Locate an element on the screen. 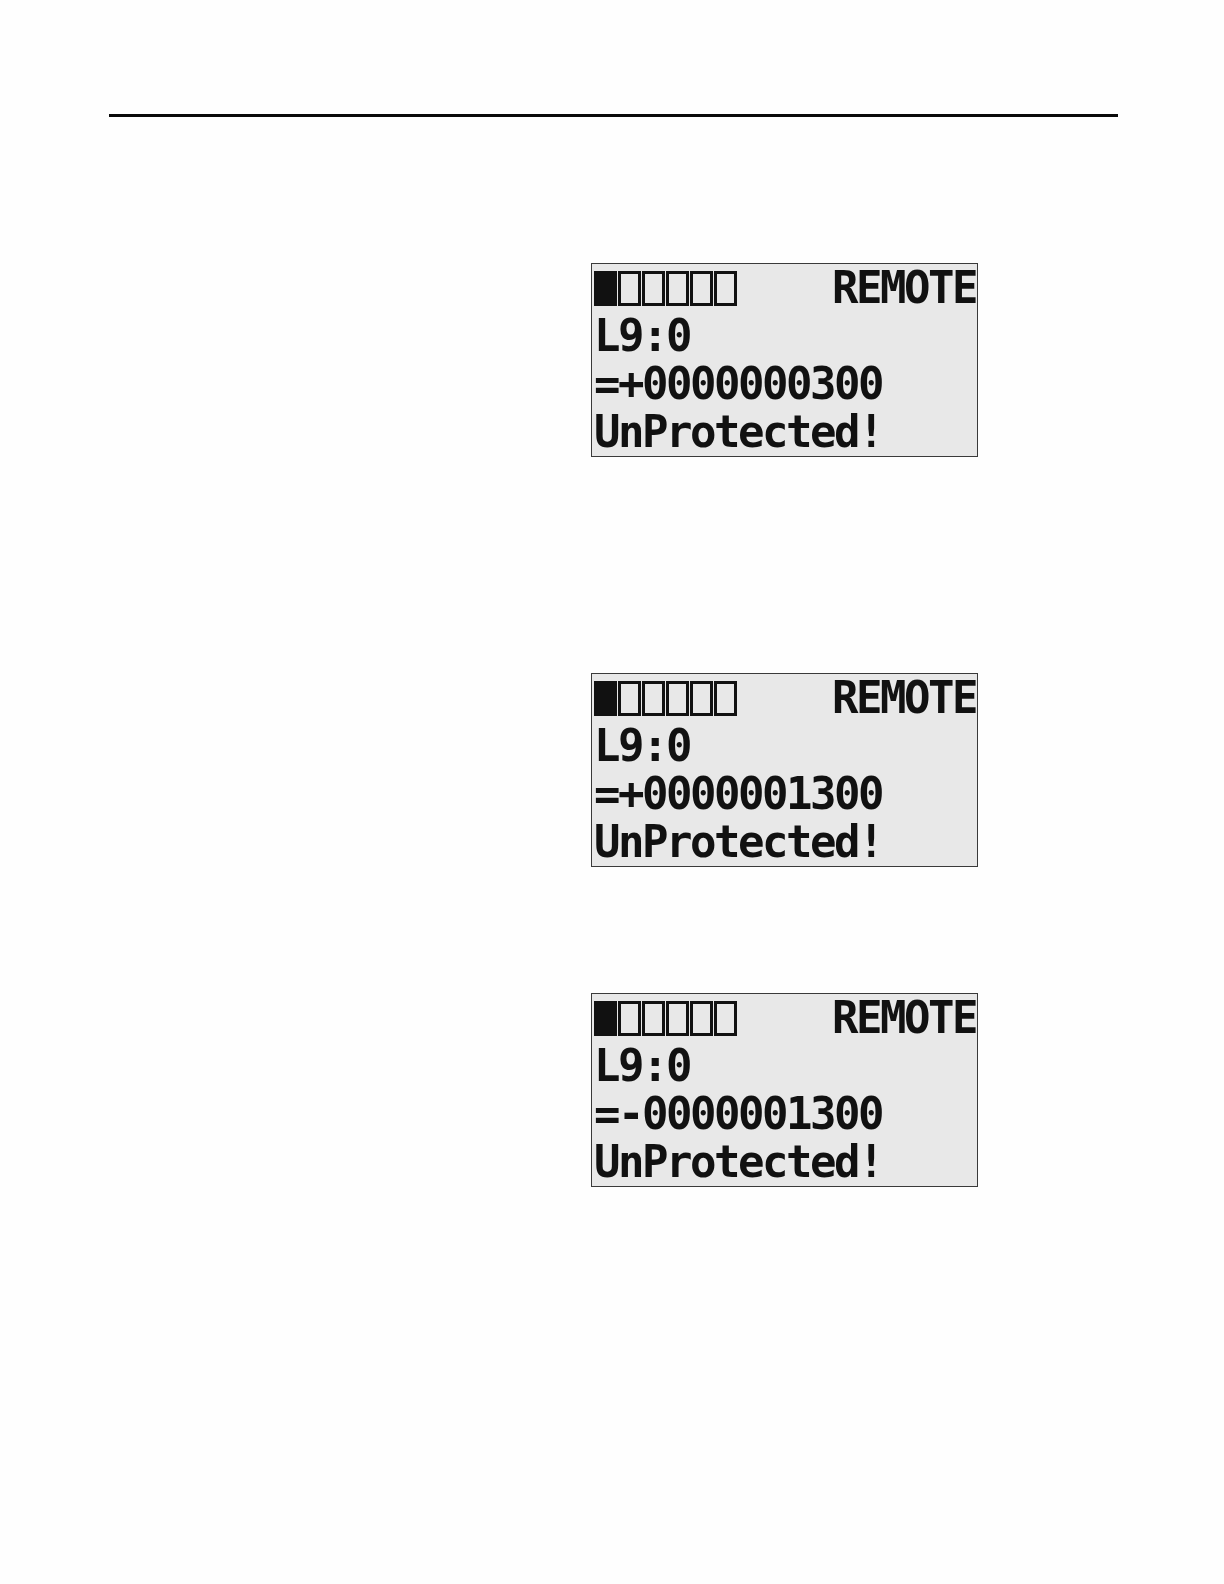 The image size is (1224, 1584). value-readout: =+0000001300 is located at coordinates (738, 794).